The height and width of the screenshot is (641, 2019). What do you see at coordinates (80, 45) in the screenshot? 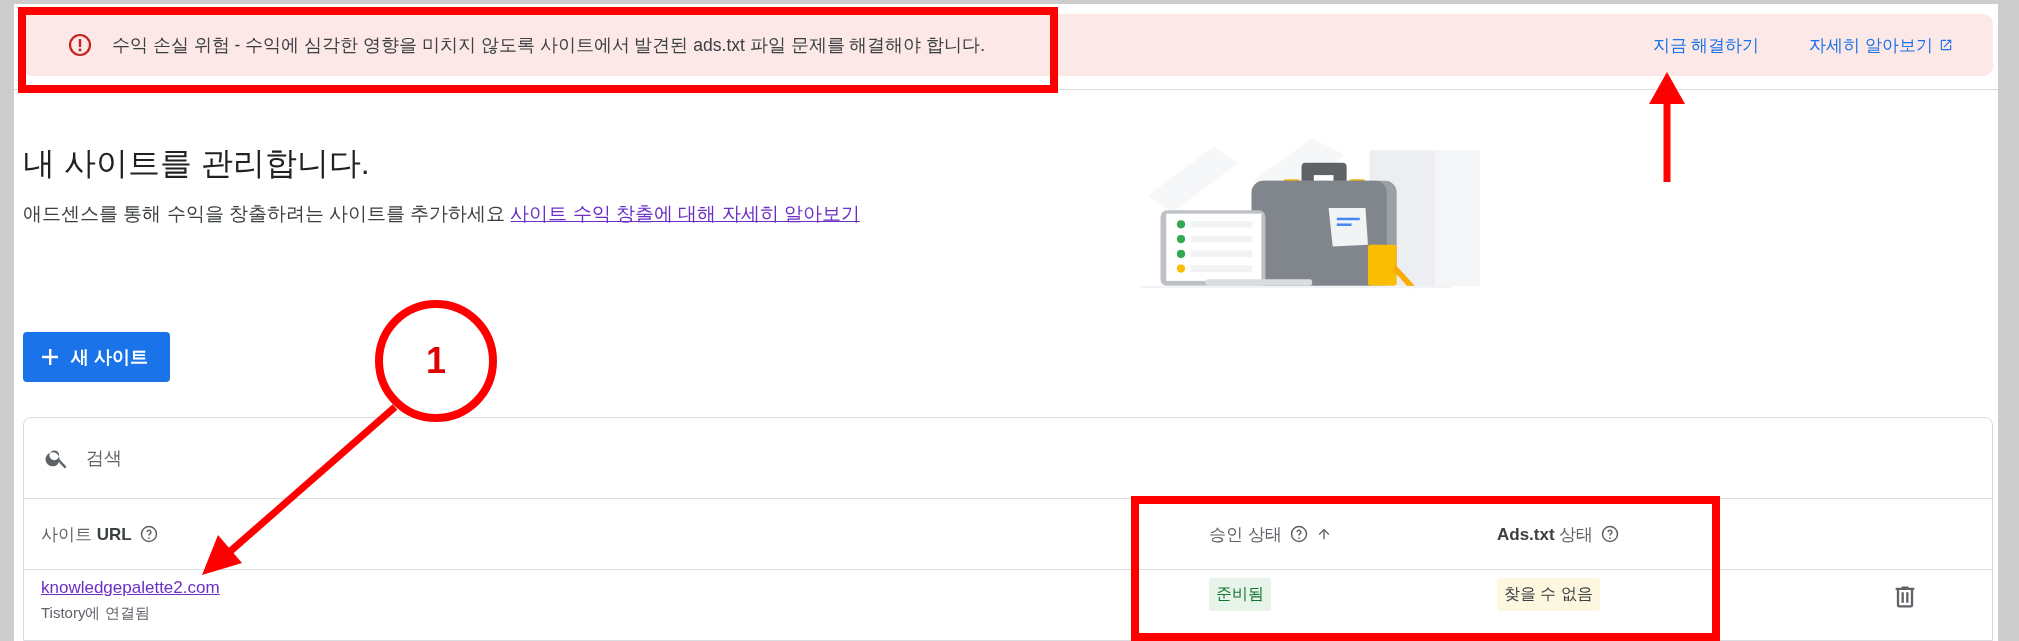
I see `error-icon` at bounding box center [80, 45].